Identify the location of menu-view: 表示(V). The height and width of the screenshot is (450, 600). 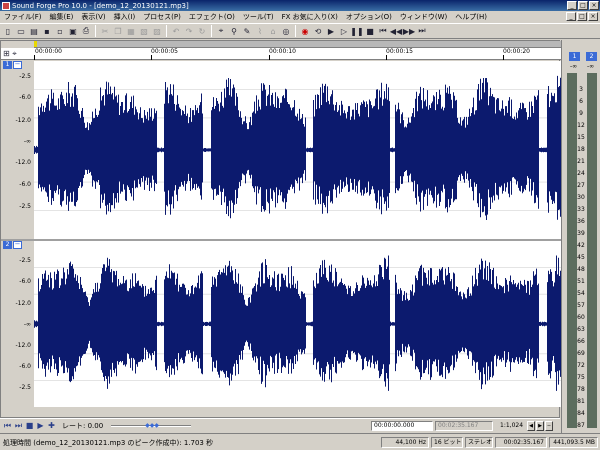
(93, 17).